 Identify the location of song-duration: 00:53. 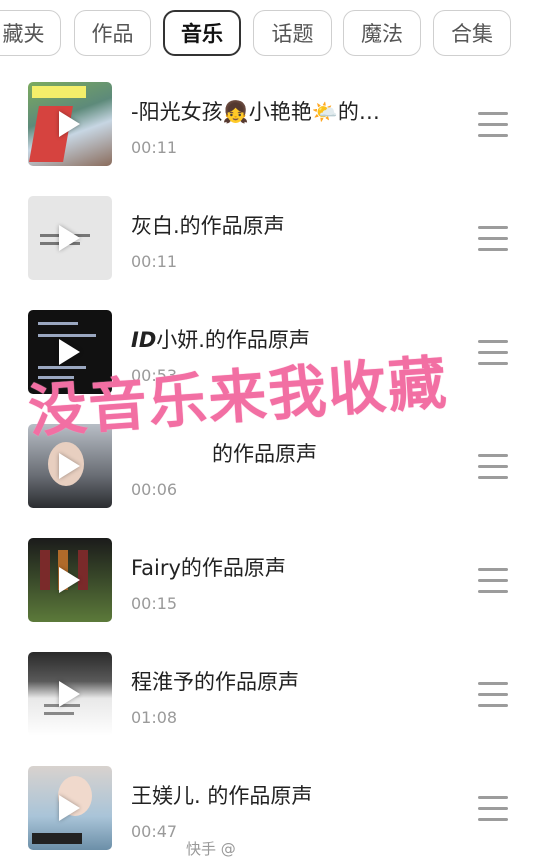
(154, 375).